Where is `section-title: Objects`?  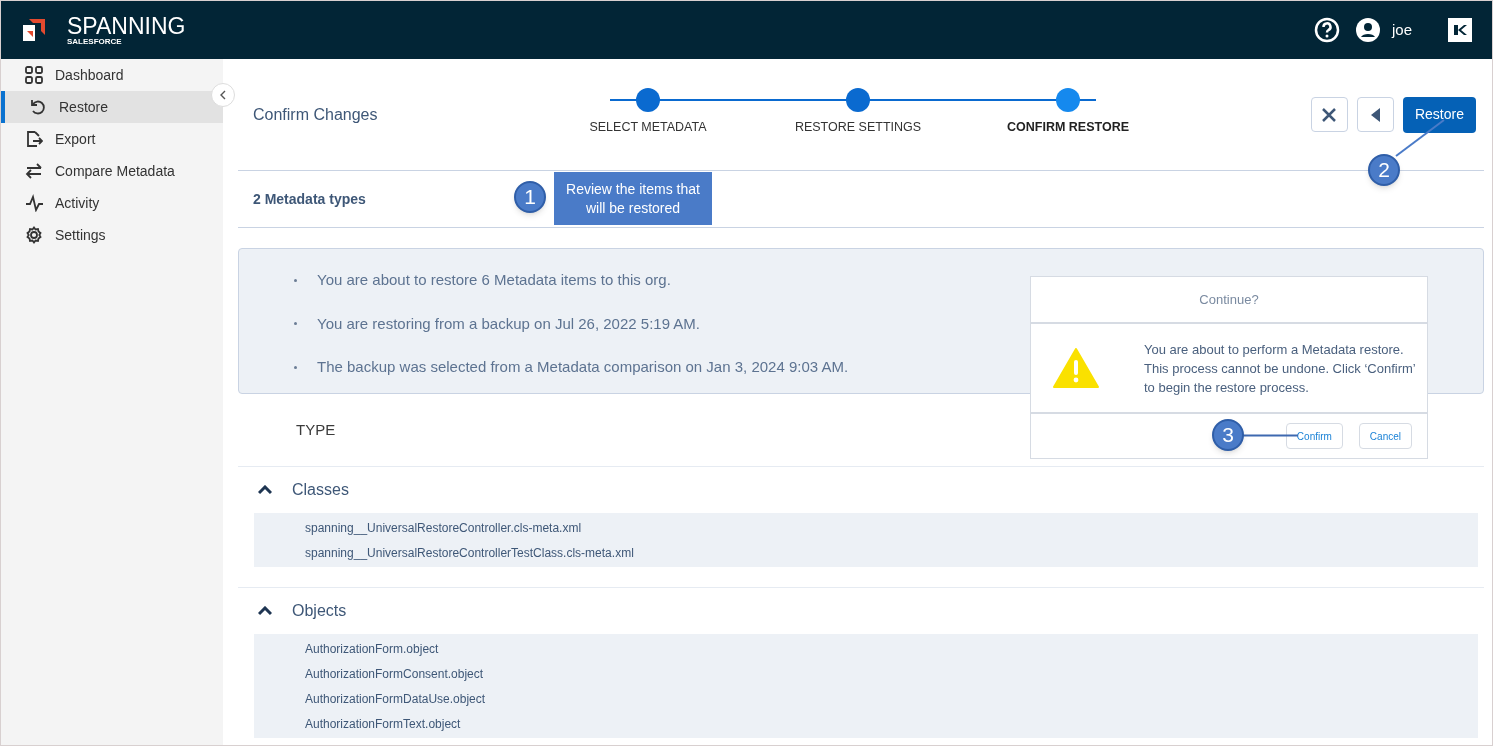
section-title: Objects is located at coordinates (319, 611).